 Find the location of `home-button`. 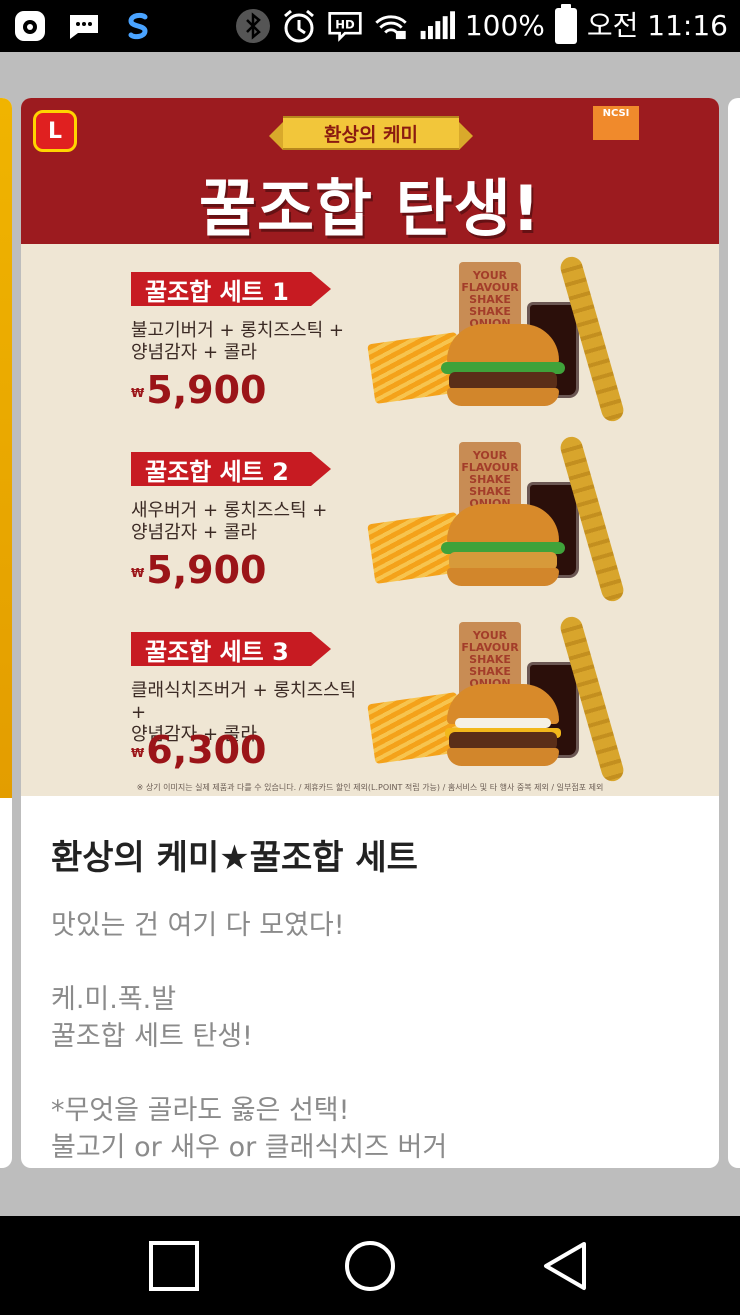

home-button is located at coordinates (370, 1266).